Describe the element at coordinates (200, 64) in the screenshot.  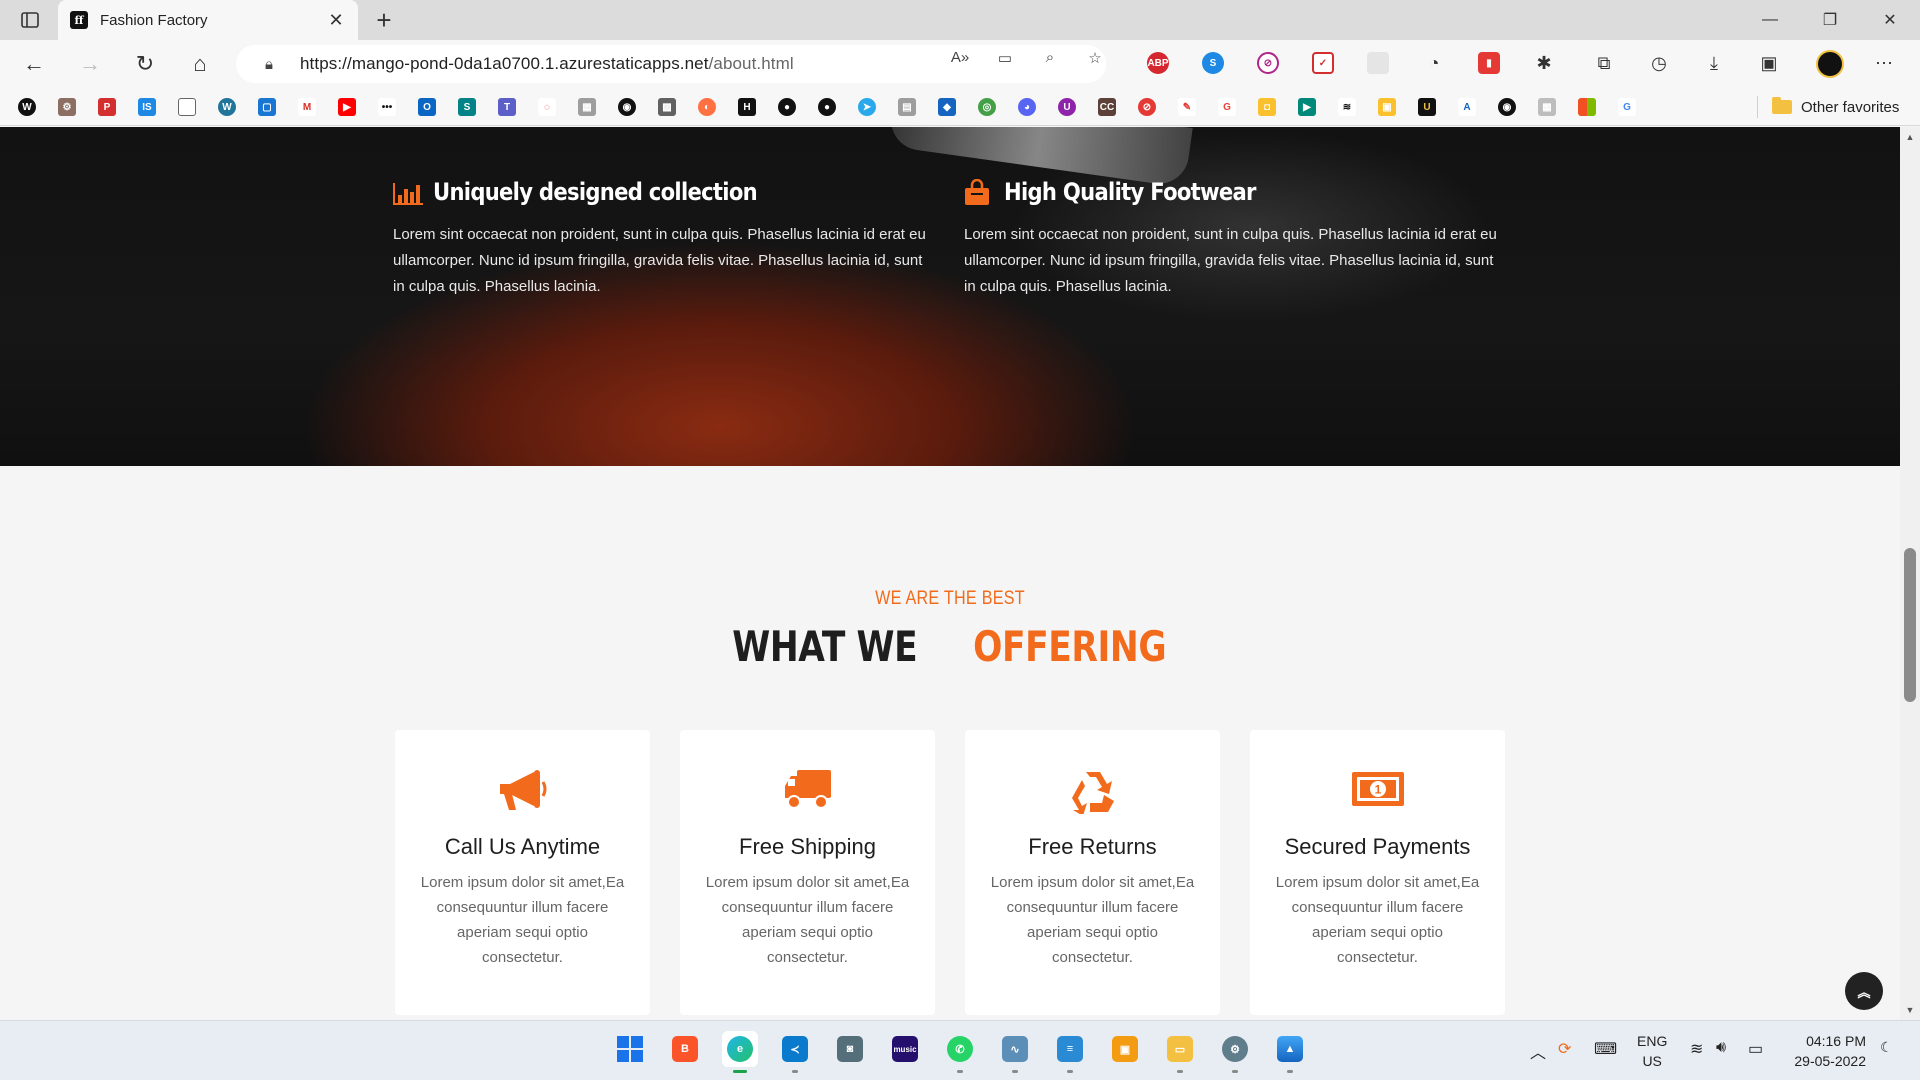
I see `home-button: ⌂` at that location.